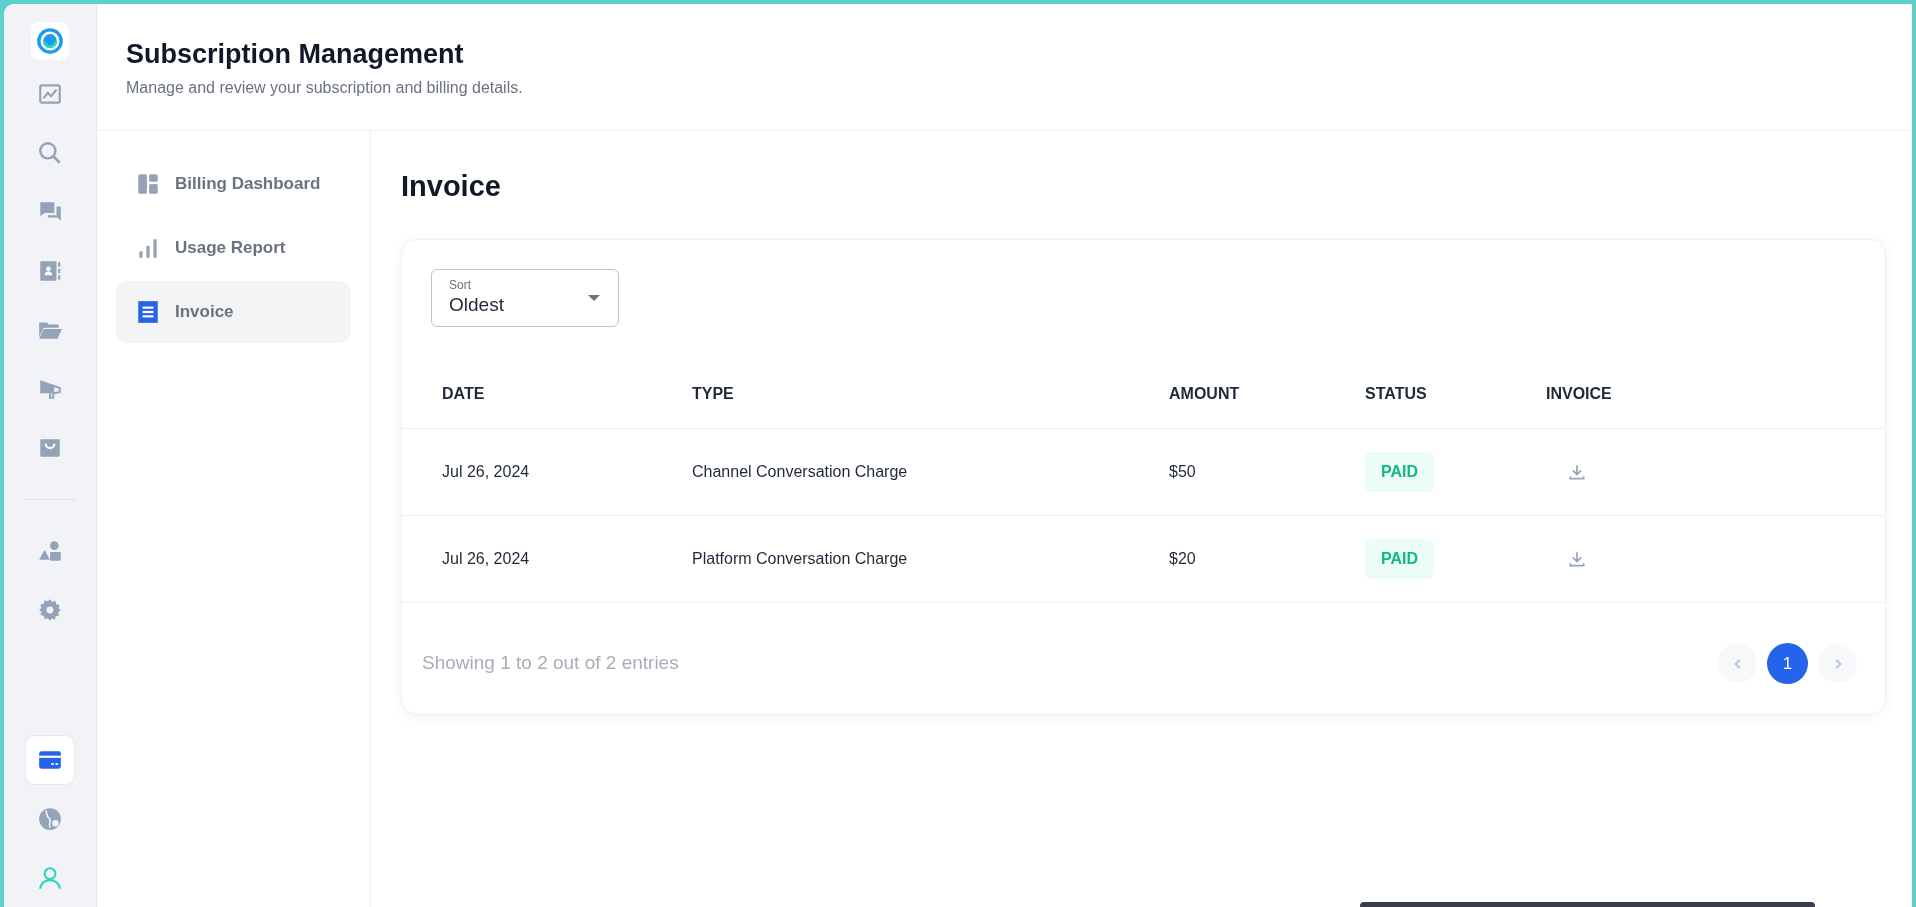 The height and width of the screenshot is (907, 1916). What do you see at coordinates (50, 271) in the screenshot?
I see `contact-card-icon` at bounding box center [50, 271].